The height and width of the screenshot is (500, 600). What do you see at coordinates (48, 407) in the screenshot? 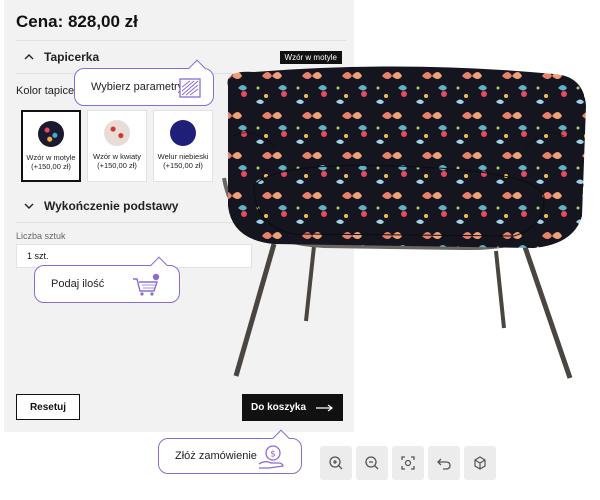
I see `reset-button: Resetuj` at bounding box center [48, 407].